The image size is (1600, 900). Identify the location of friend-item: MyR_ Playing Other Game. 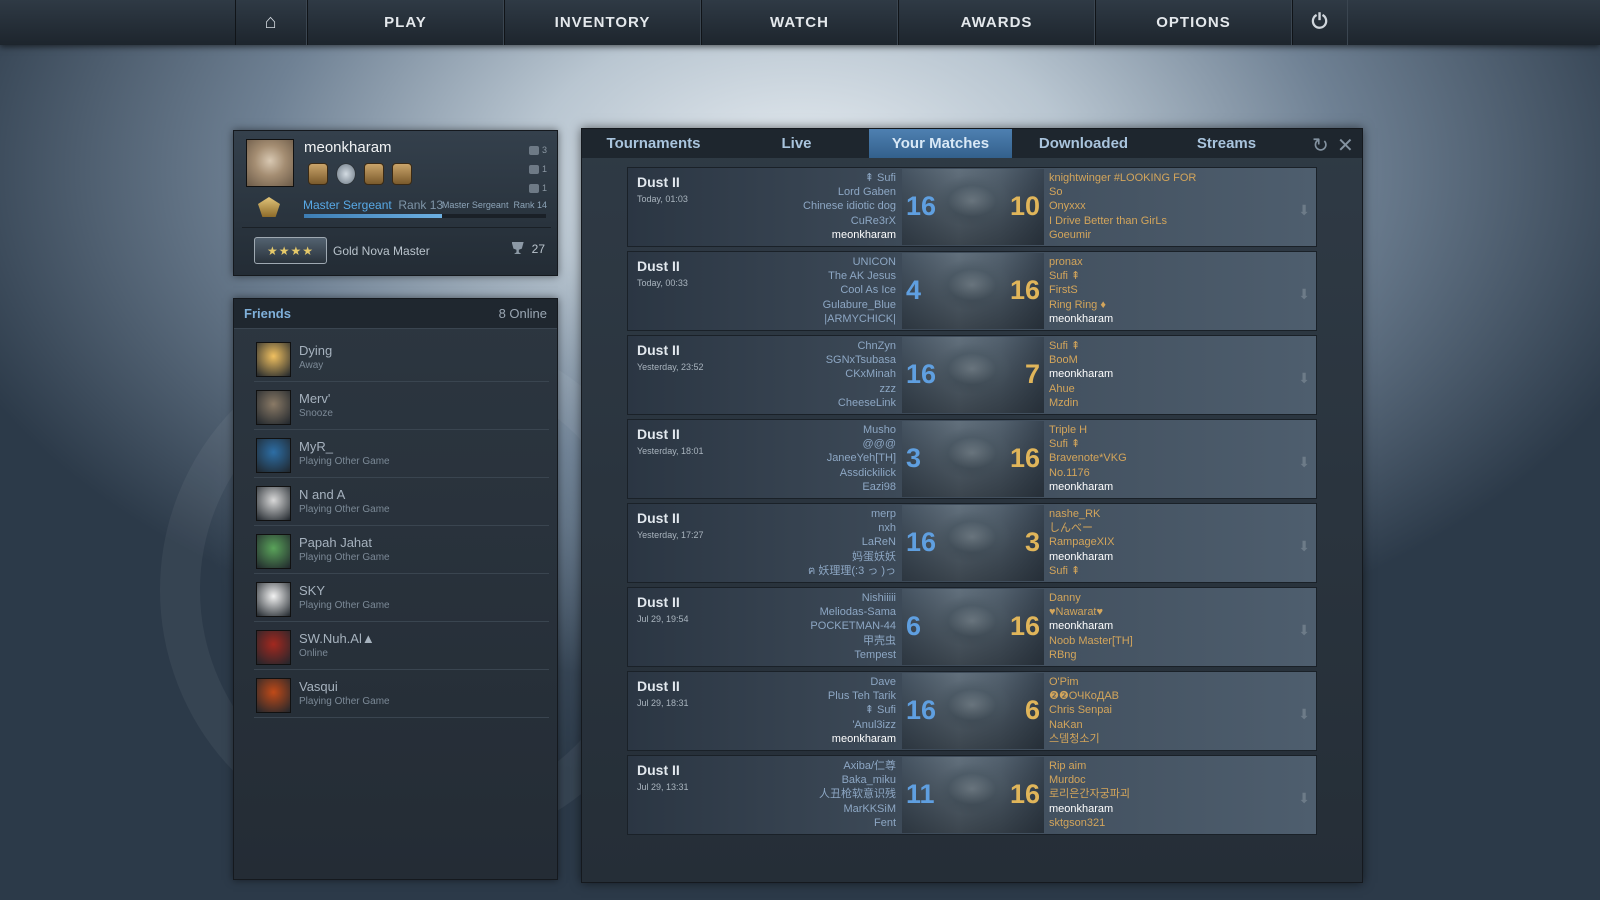
(401, 454).